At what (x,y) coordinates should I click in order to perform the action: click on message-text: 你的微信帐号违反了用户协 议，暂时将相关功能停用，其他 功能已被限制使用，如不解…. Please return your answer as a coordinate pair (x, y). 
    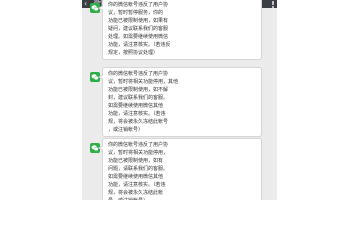
    Looking at the image, I should click on (143, 102).